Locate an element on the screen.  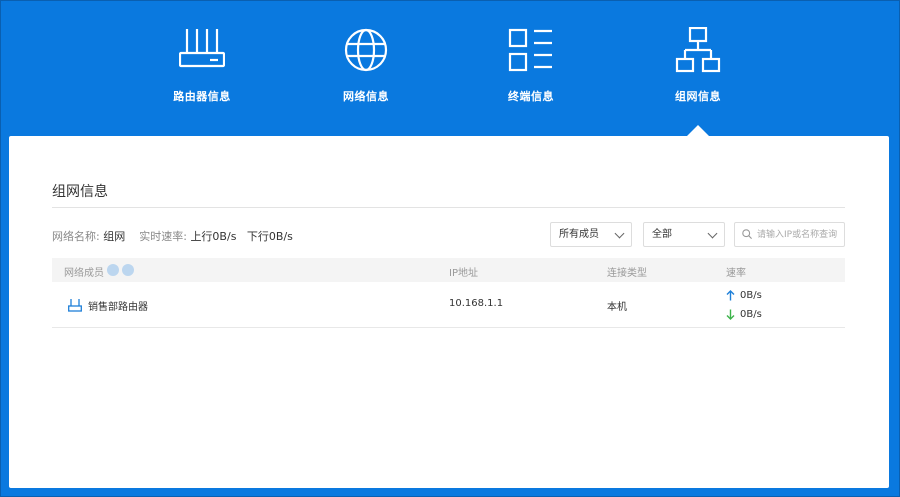
arrow-up-icon is located at coordinates (730, 295).